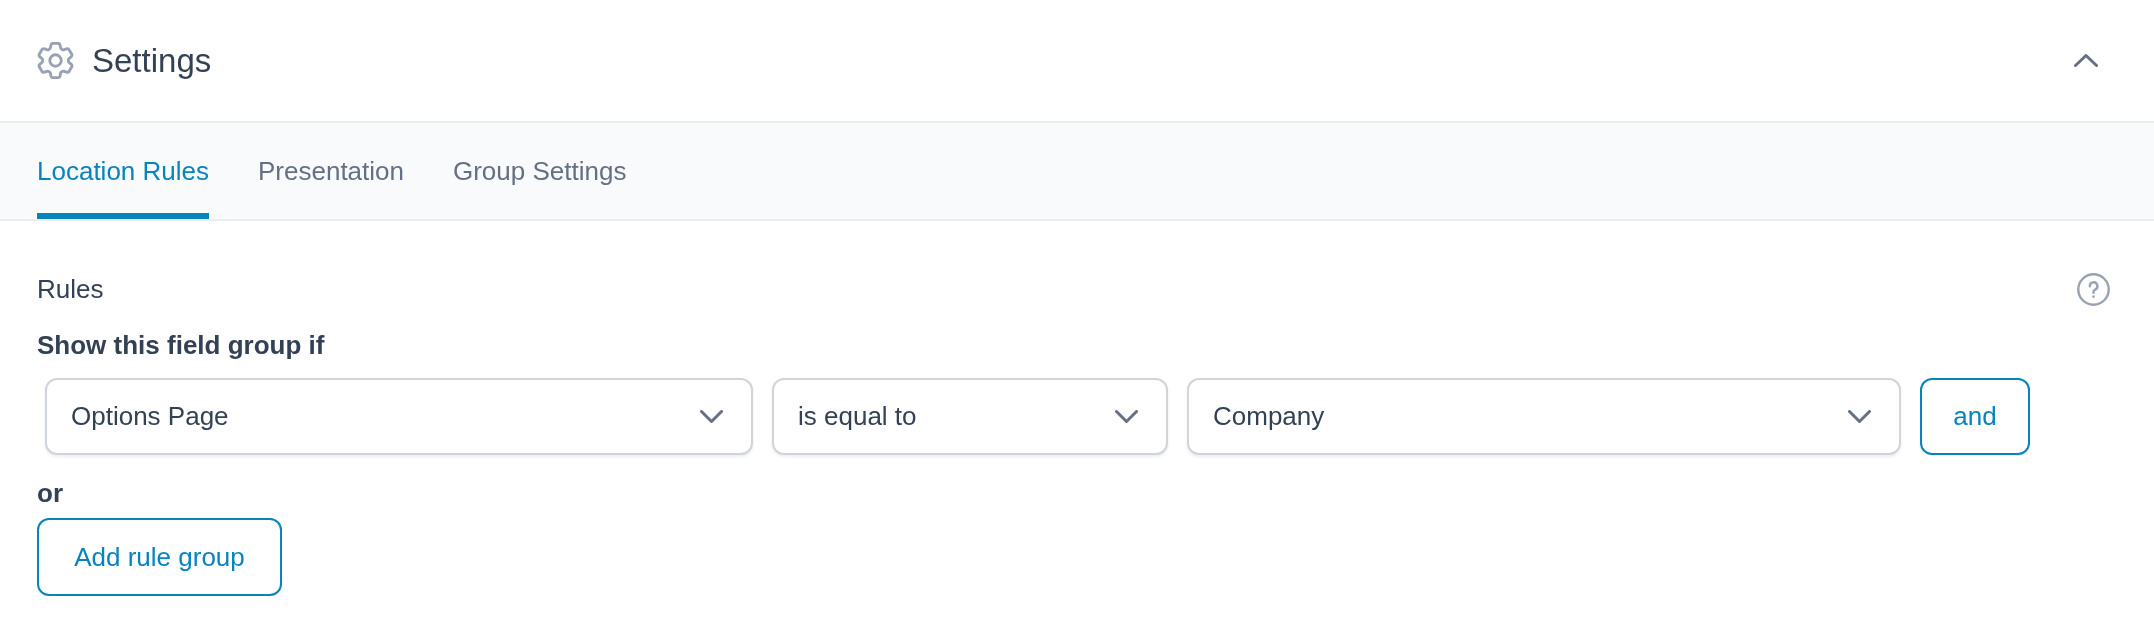 This screenshot has width=2154, height=640. Describe the element at coordinates (123, 171) in the screenshot. I see `tab: Location Rules` at that location.